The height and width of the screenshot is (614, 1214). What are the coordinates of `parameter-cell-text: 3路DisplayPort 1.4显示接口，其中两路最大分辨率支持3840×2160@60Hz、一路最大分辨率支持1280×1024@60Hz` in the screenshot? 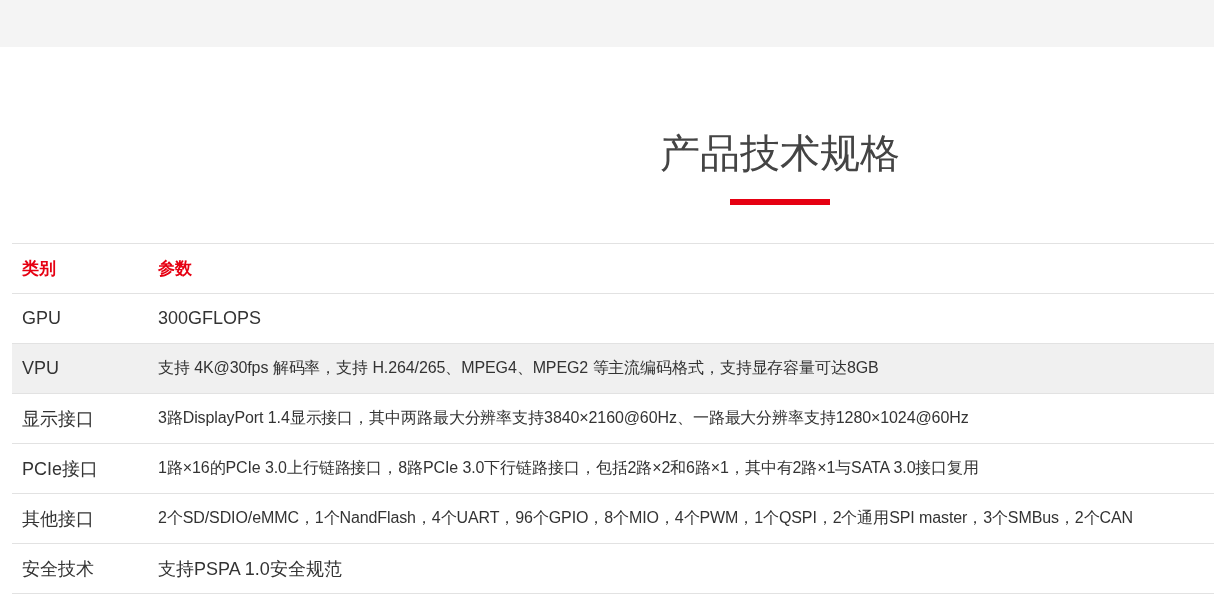 It's located at (563, 418).